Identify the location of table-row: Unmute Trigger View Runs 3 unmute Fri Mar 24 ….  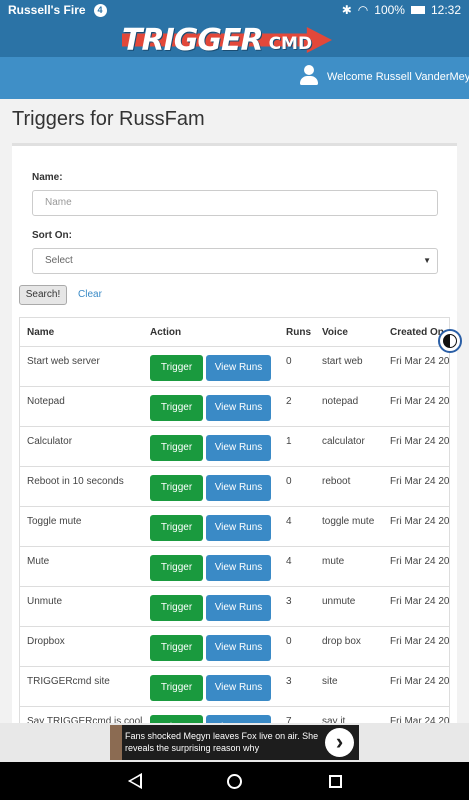
(235, 606).